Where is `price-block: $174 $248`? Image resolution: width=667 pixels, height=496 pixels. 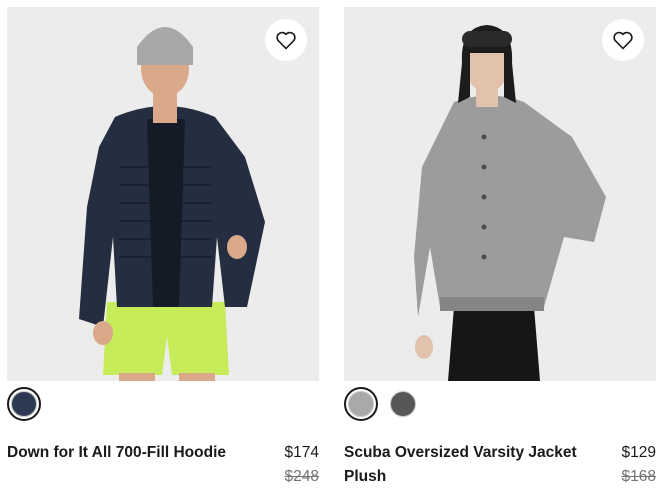
price-block: $174 $248 is located at coordinates (302, 465).